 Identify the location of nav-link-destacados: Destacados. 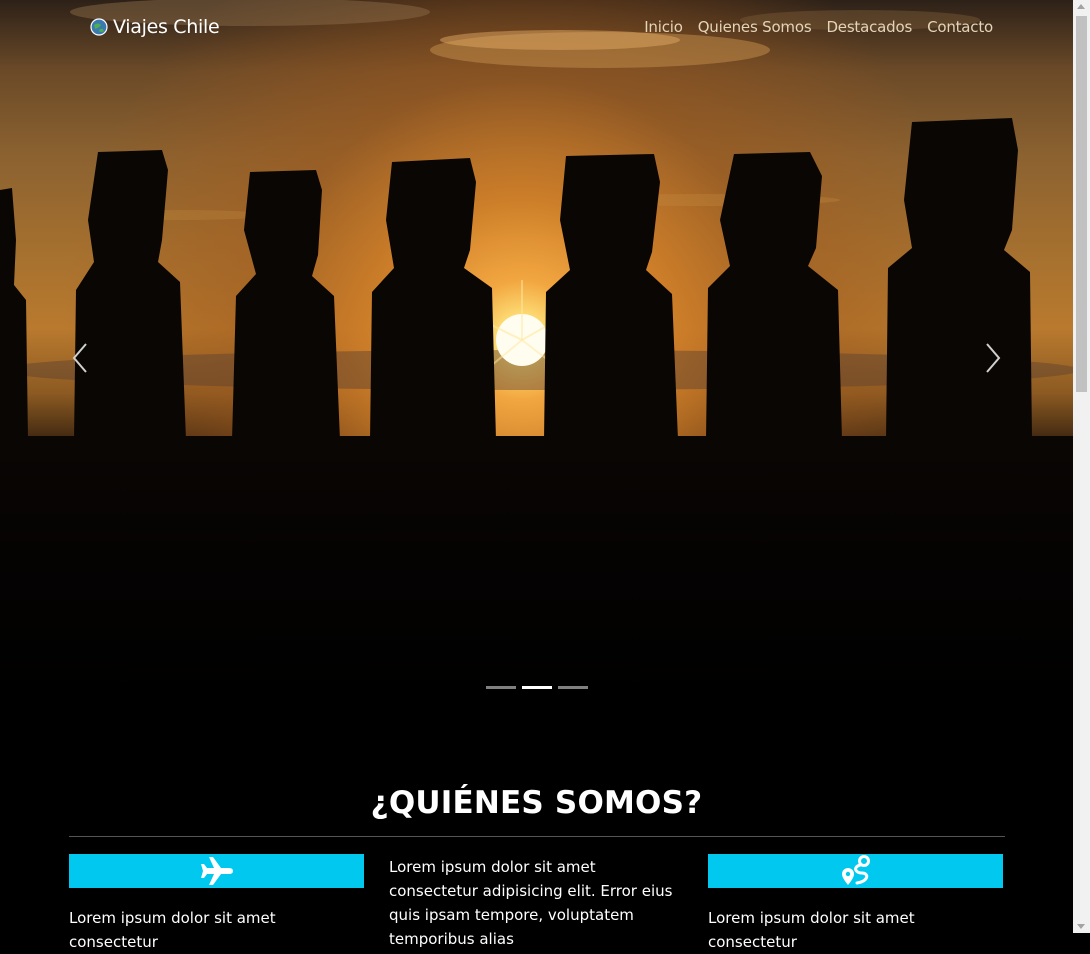
(869, 27).